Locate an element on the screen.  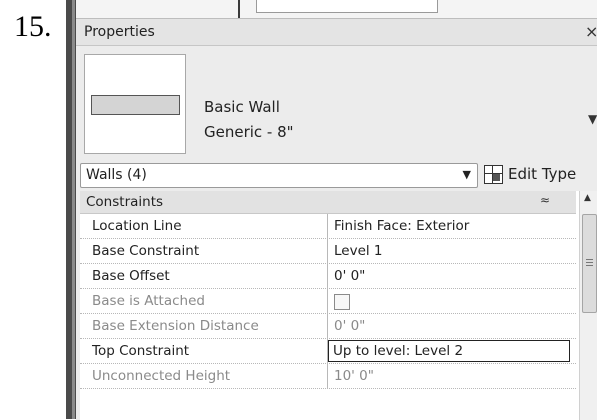
top-constraint-field: Up to level: Level 2 is located at coordinates (449, 351).